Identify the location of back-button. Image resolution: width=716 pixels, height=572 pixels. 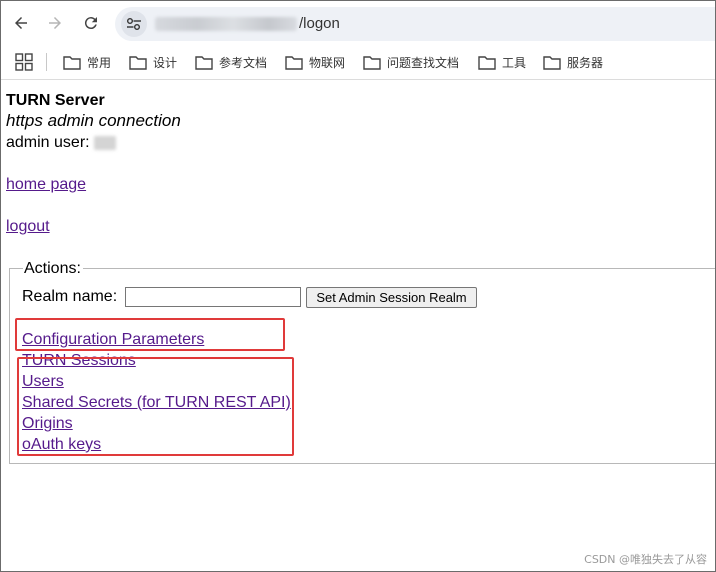
(21, 23).